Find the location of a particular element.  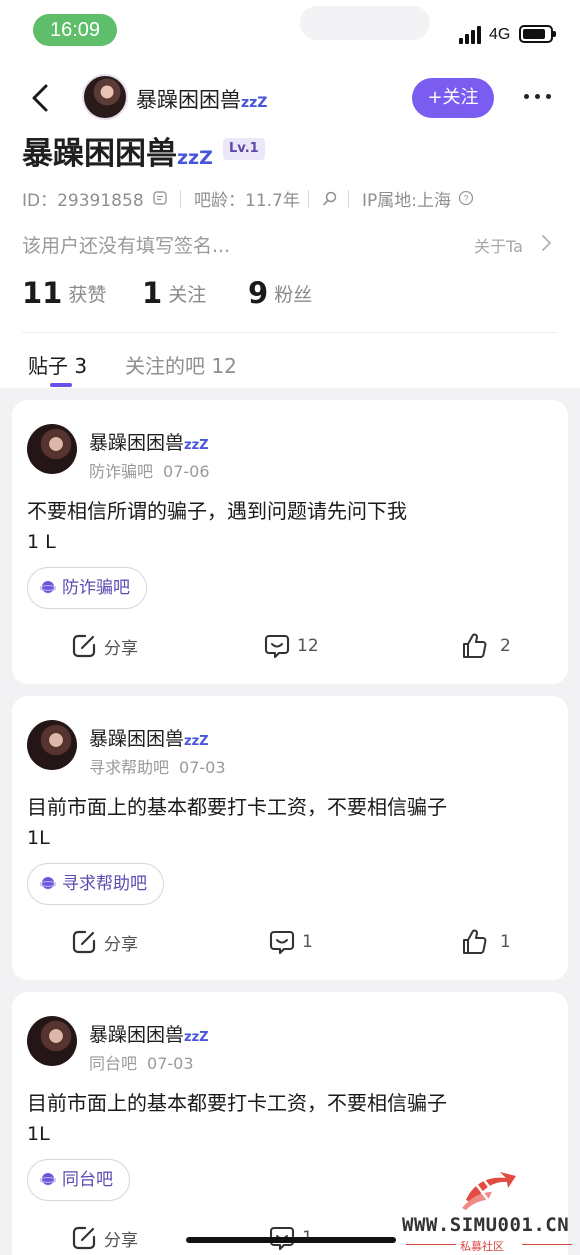

home-indicator is located at coordinates (291, 1240).